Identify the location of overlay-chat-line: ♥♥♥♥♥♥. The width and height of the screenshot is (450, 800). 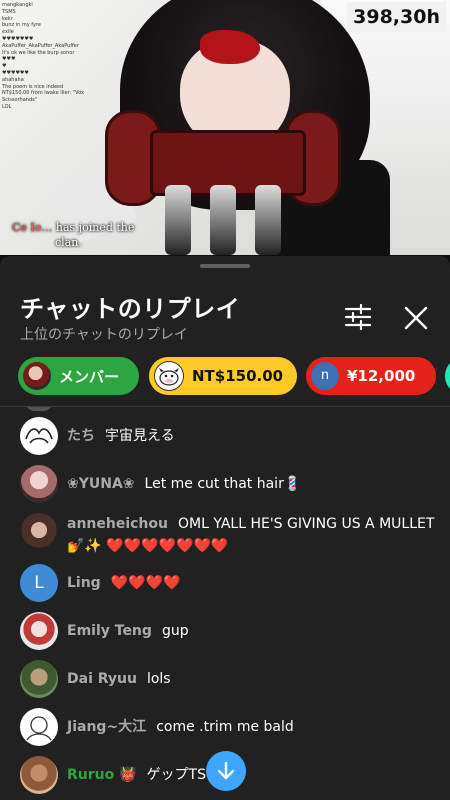
(15, 72).